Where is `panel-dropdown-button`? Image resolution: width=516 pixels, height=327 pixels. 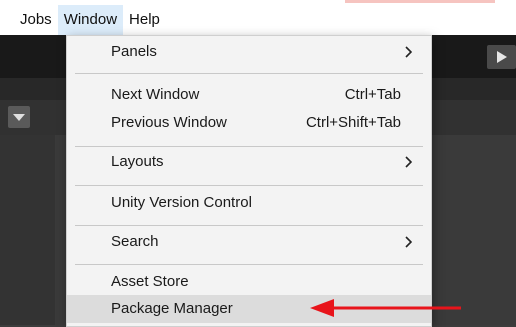 panel-dropdown-button is located at coordinates (19, 117).